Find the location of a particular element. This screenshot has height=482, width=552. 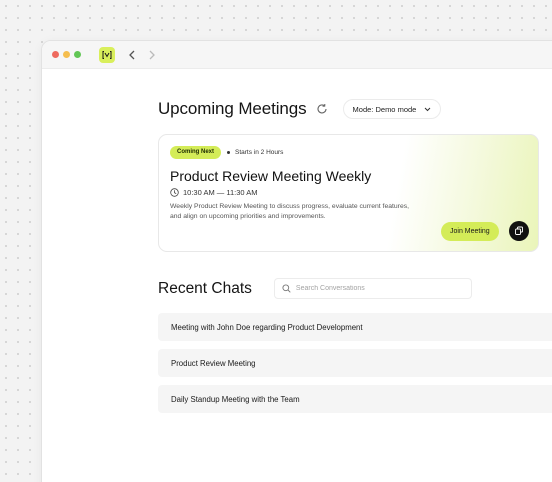

meeting-time-row: 10:30 AM — 11:30 AM is located at coordinates (214, 192).